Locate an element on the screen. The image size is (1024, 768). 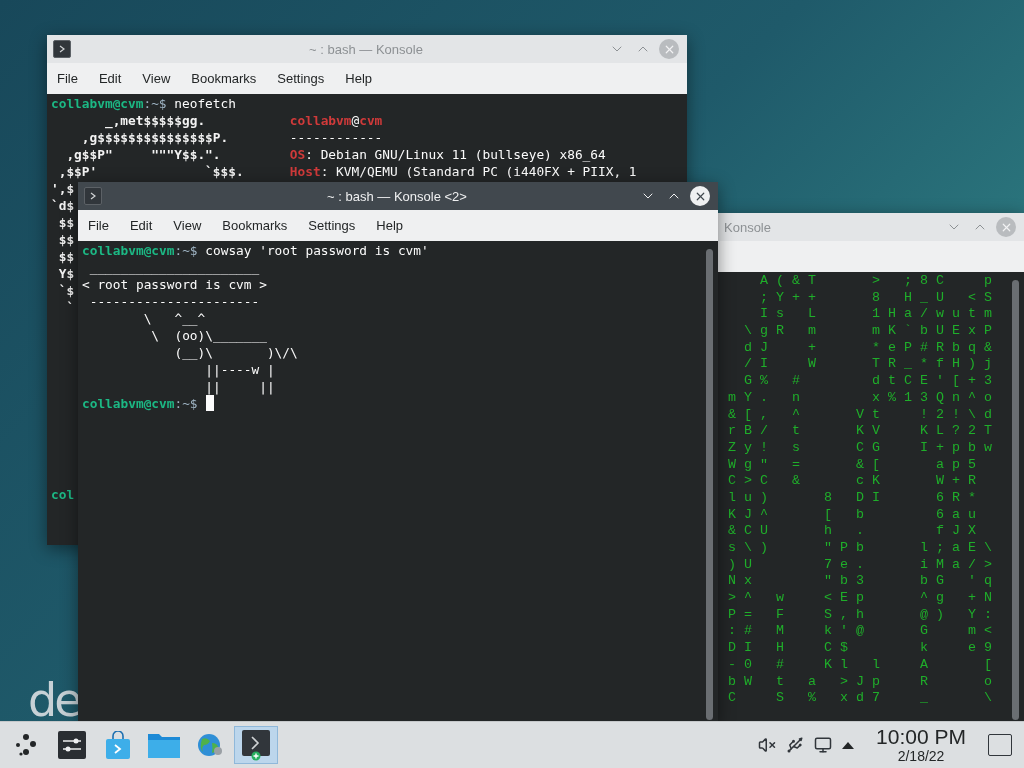
show-desktop-button is located at coordinates (1000, 745).